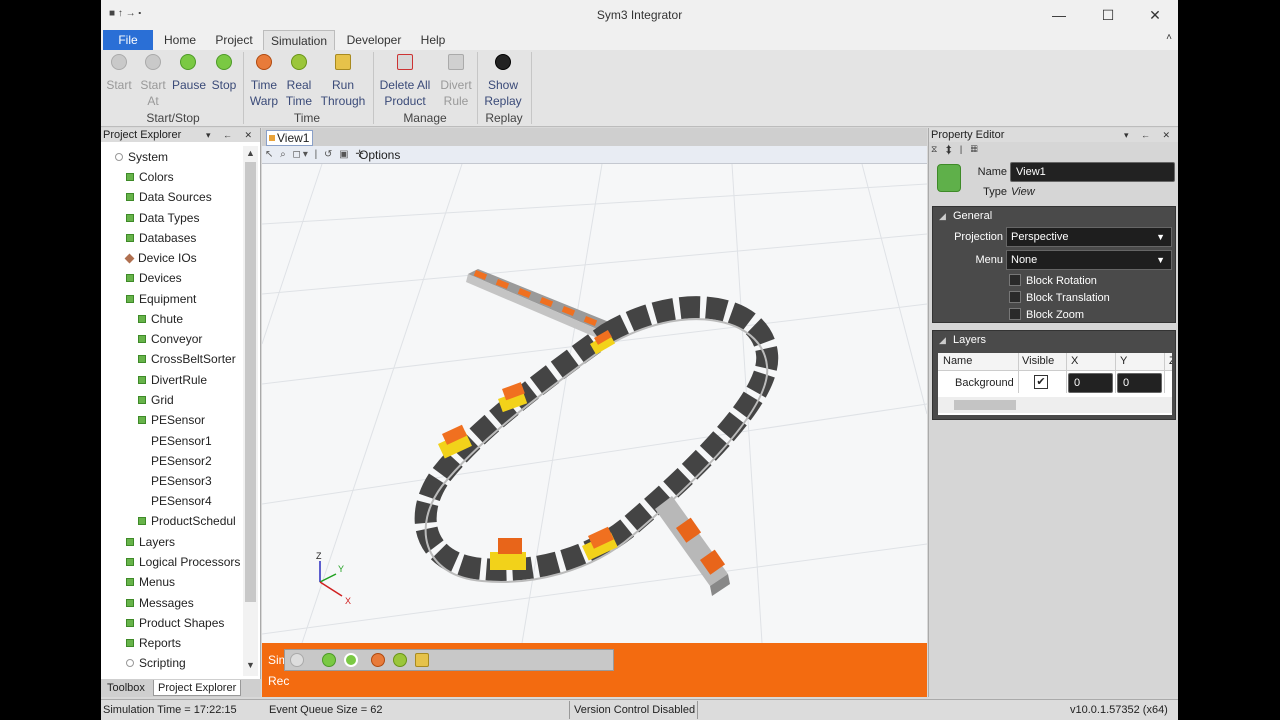 This screenshot has height=720, width=1280. Describe the element at coordinates (422, 660) in the screenshot. I see `mini-run-through-icon` at that location.